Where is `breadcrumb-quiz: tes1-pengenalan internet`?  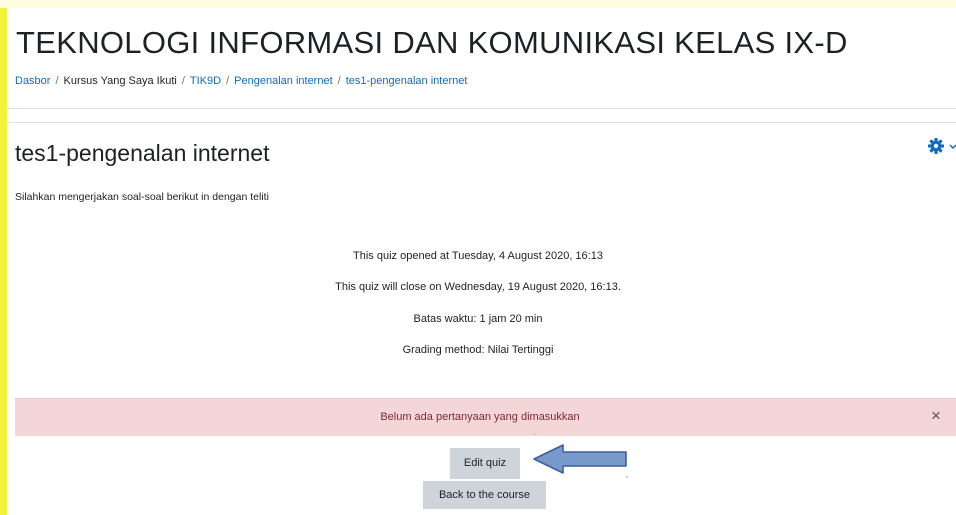
breadcrumb-quiz: tes1-pengenalan internet is located at coordinates (407, 81).